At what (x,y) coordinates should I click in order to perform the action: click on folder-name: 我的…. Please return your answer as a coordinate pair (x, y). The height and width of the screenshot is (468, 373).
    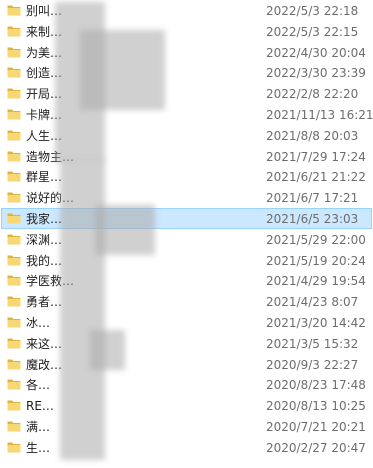
    Looking at the image, I should click on (44, 260).